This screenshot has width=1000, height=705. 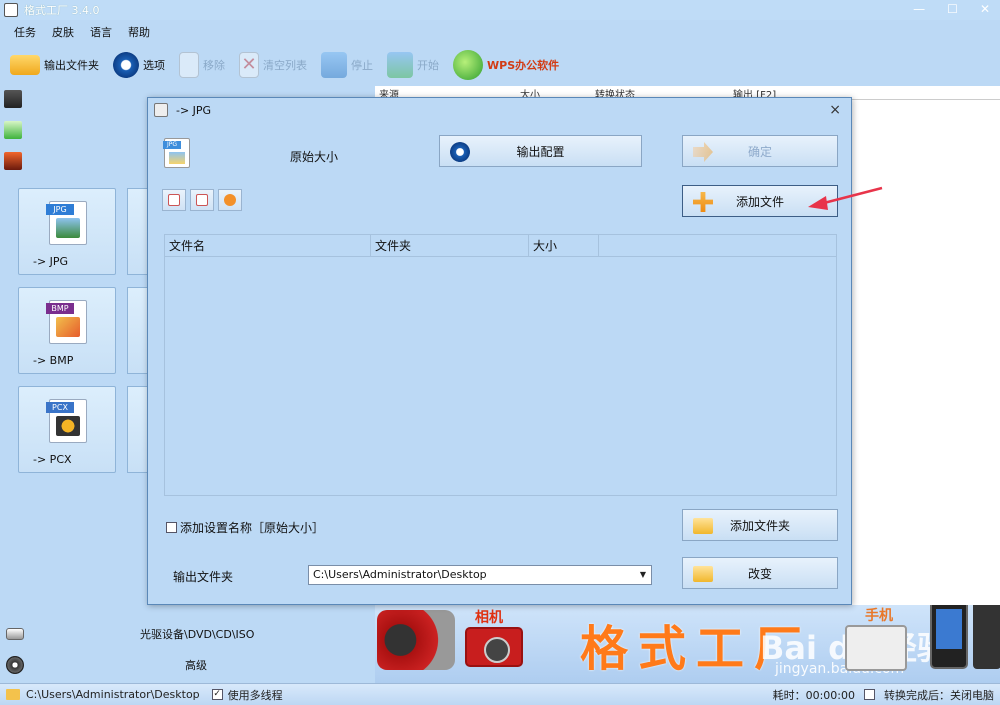 I want to click on multithread-checkbox: ✓, so click(x=217, y=694).